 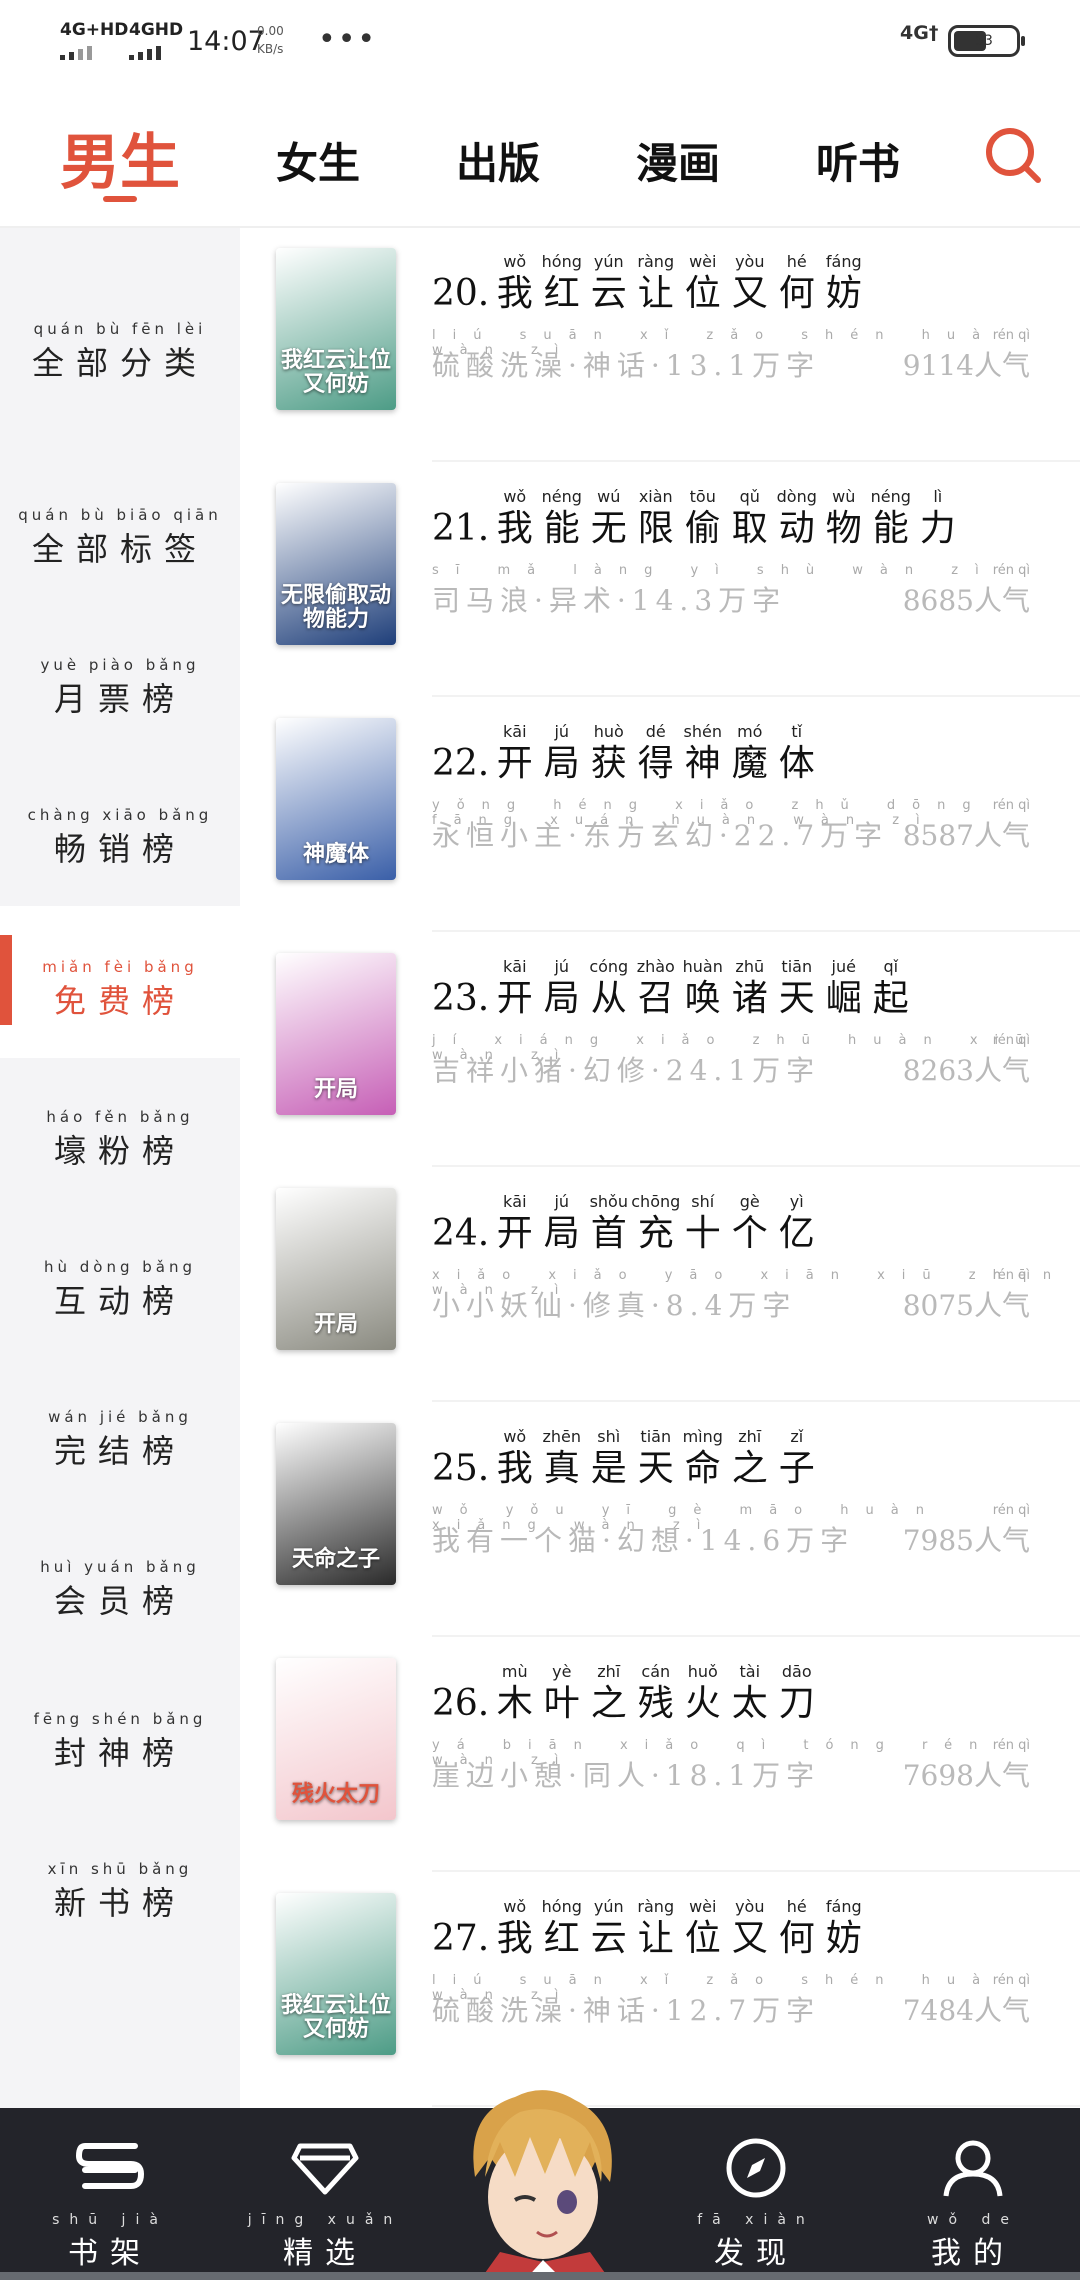 What do you see at coordinates (655, 284) in the screenshot?
I see `title-character: ràng 让` at bounding box center [655, 284].